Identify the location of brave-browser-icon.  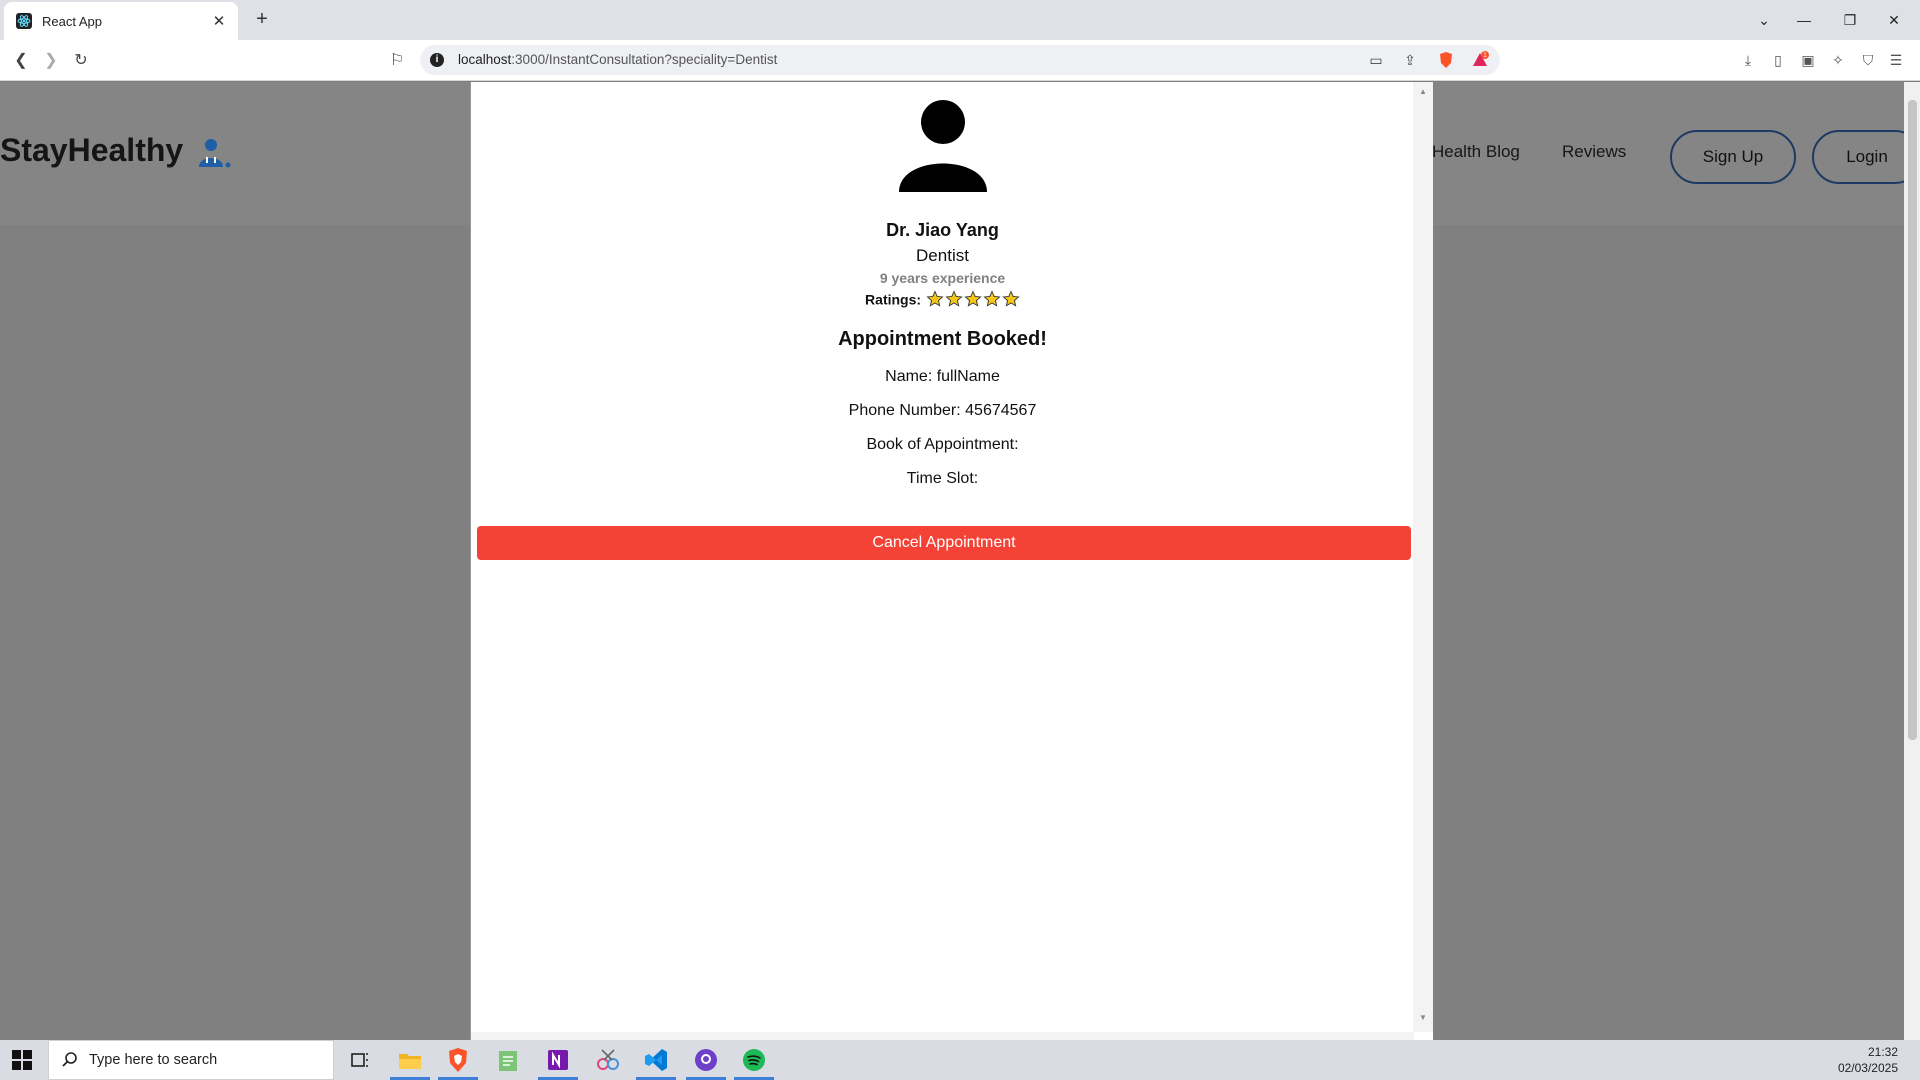
(458, 1060).